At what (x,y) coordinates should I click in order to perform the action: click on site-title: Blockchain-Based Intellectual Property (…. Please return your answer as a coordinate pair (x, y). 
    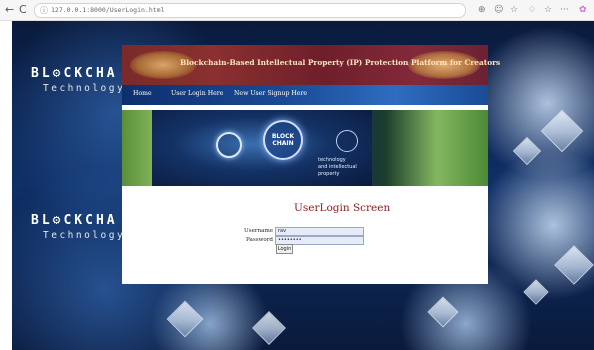
    Looking at the image, I should click on (340, 62).